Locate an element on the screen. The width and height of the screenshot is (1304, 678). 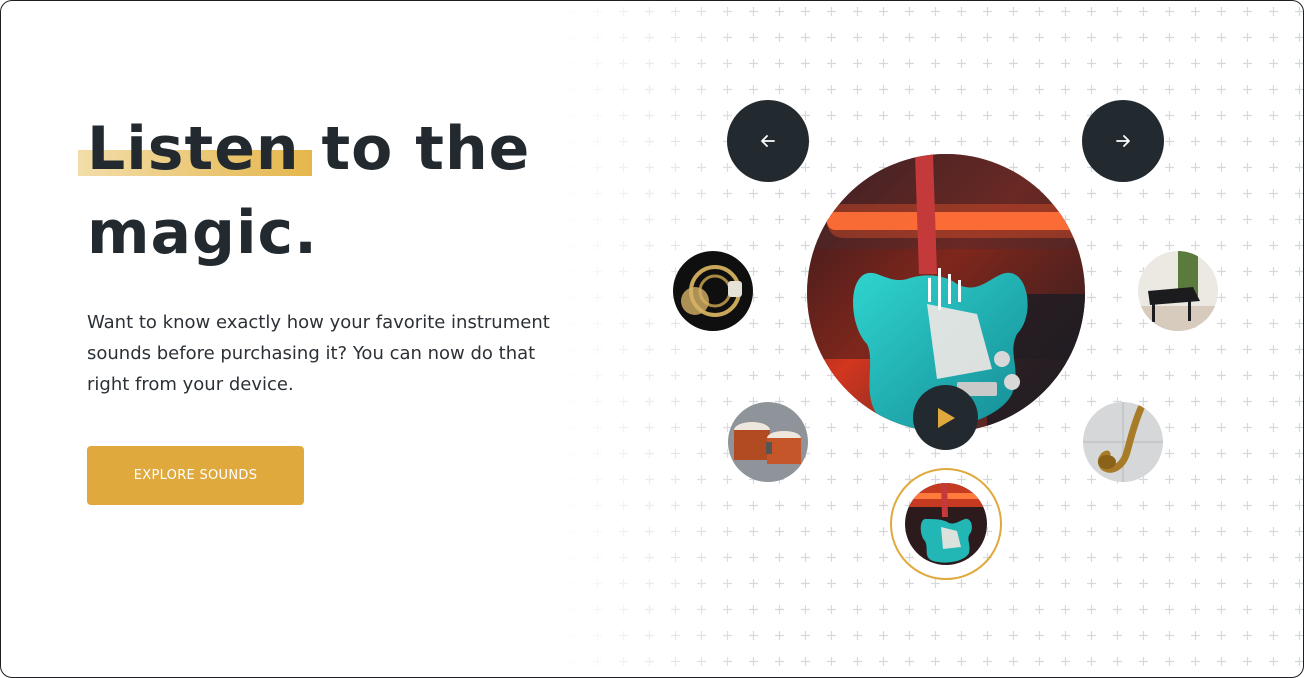
play-button is located at coordinates (945, 417).